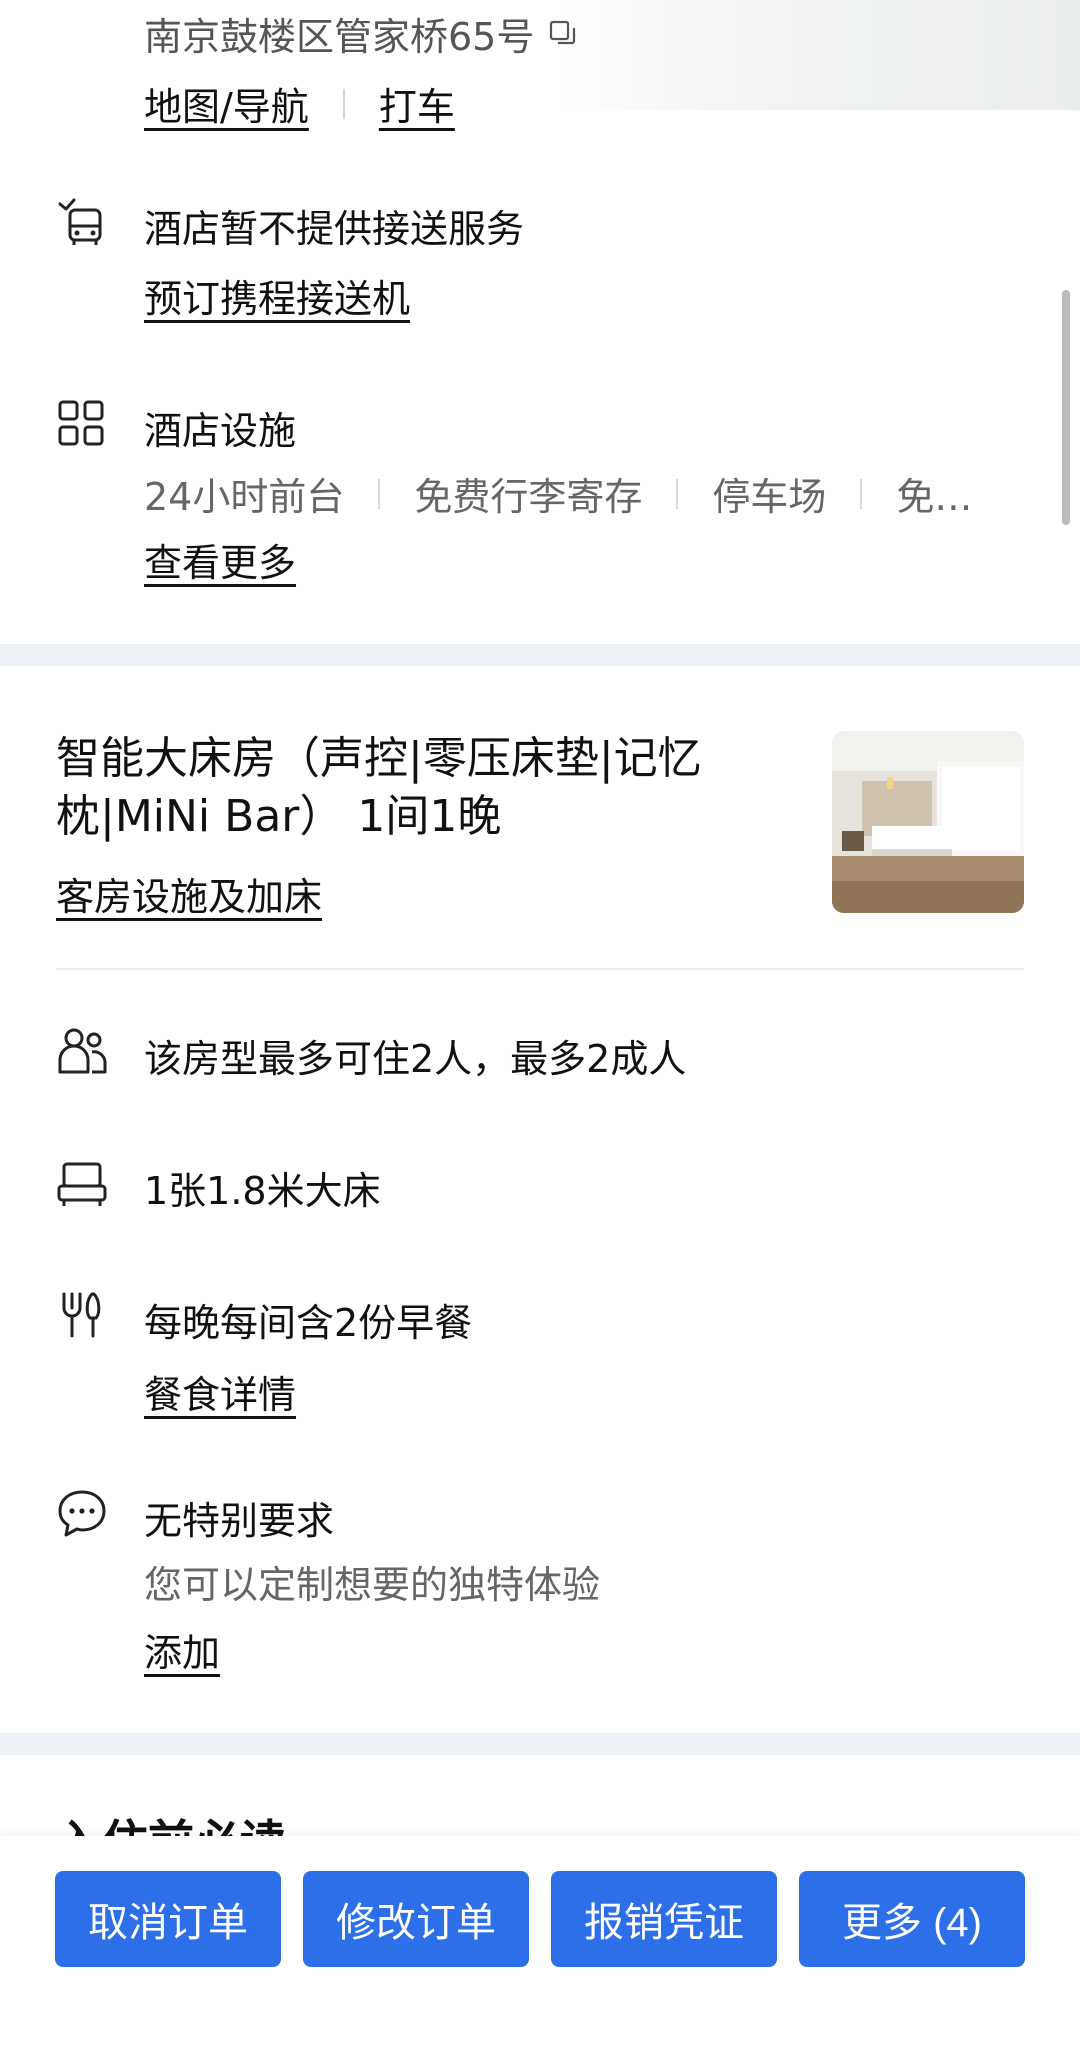 This screenshot has width=1080, height=2061. What do you see at coordinates (820, 55) in the screenshot?
I see `map-preview` at bounding box center [820, 55].